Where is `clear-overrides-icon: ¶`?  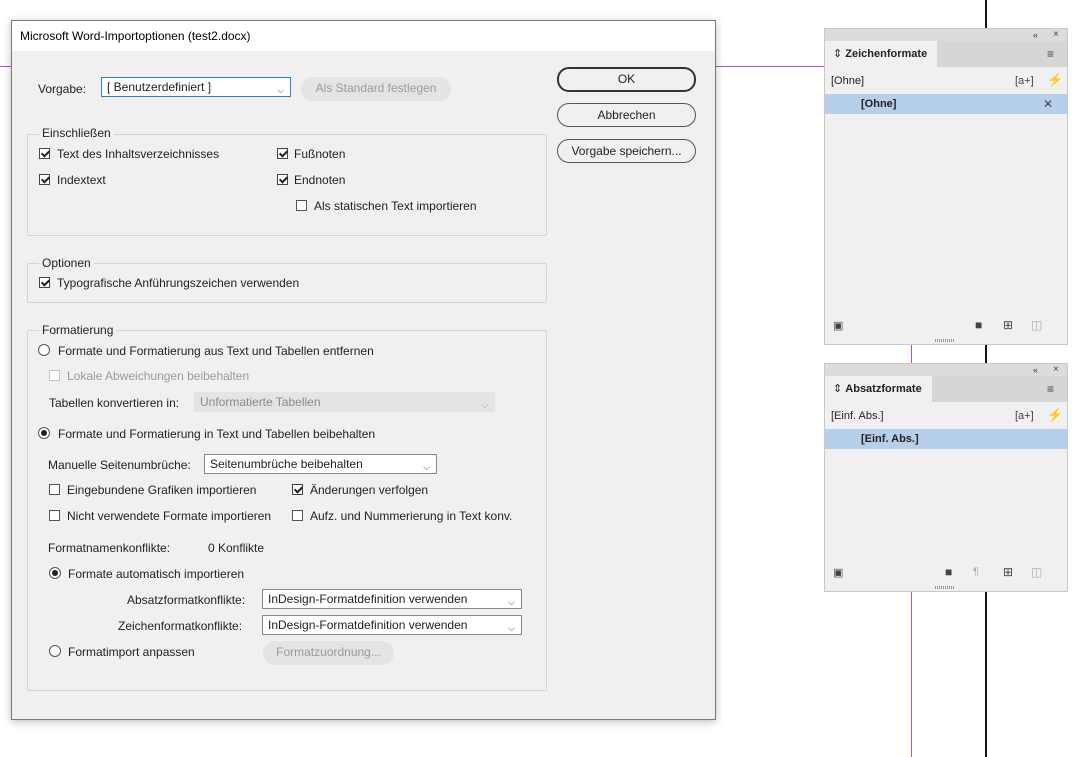 clear-overrides-icon: ¶ is located at coordinates (976, 572).